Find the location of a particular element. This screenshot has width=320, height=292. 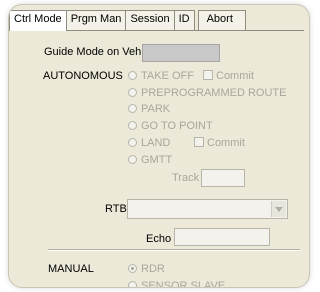

radio-preprogrammed-route: PREPROGRAMMED ROUTE is located at coordinates (207, 93).